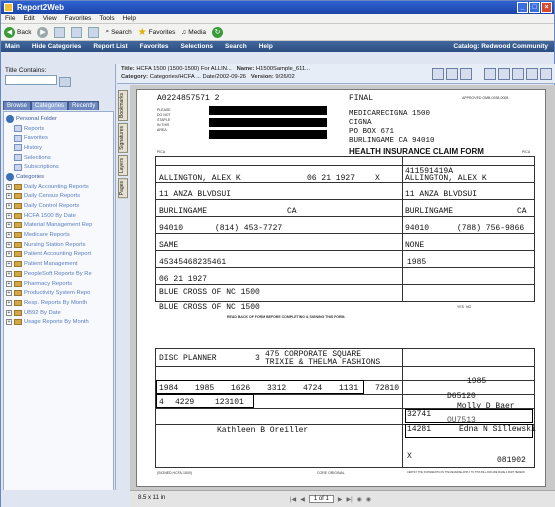 The height and width of the screenshot is (507, 555). I want to click on tree-item: + PeopleSoft Reports By Re, so click(58, 274).